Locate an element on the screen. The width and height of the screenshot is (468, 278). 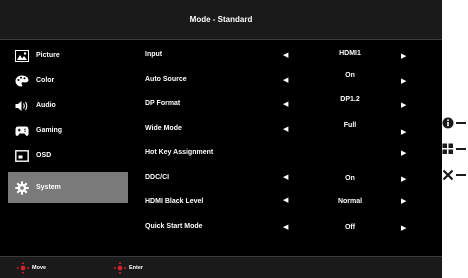
setting-ddc-ci: DDC/CI ◀ On ▶ is located at coordinates (285, 179).